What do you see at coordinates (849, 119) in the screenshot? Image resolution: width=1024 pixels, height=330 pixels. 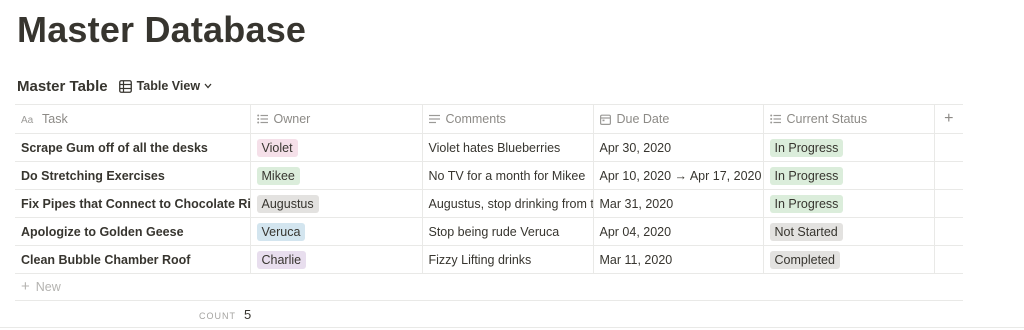 I see `column-header-current-status: Current Status` at bounding box center [849, 119].